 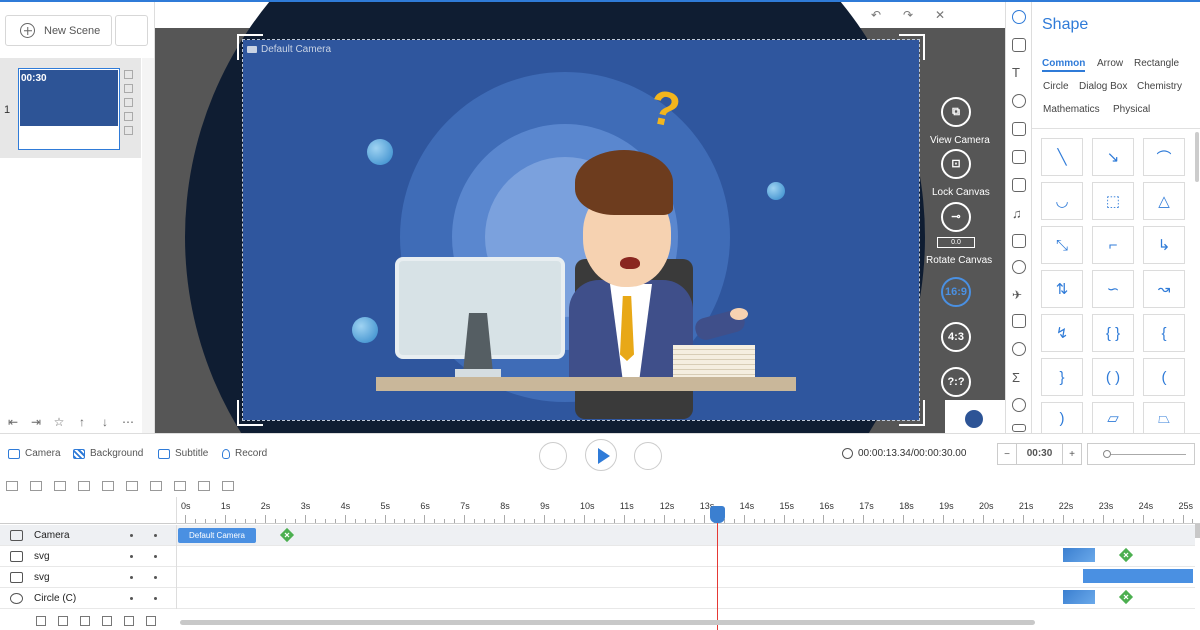 I want to click on duration-stepper: − 00:30 +, so click(x=1039, y=454).